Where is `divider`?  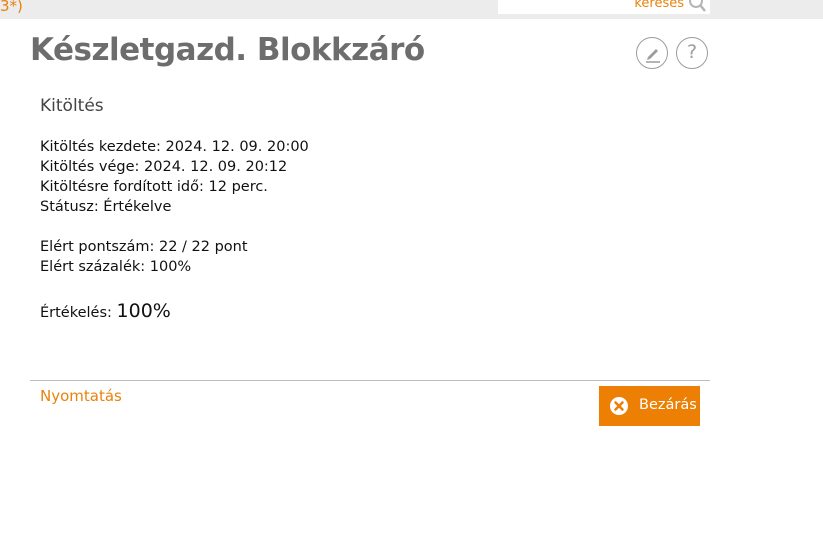 divider is located at coordinates (370, 380).